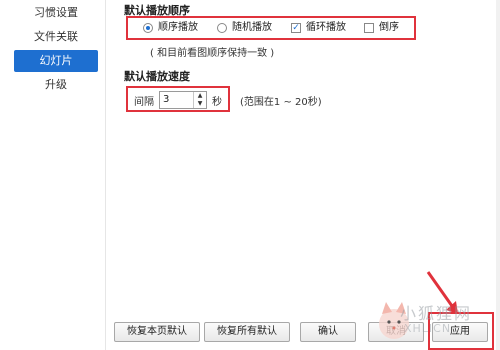 This screenshot has width=500, height=350. I want to click on order-option-sequential: 顺序播放, so click(170, 28).